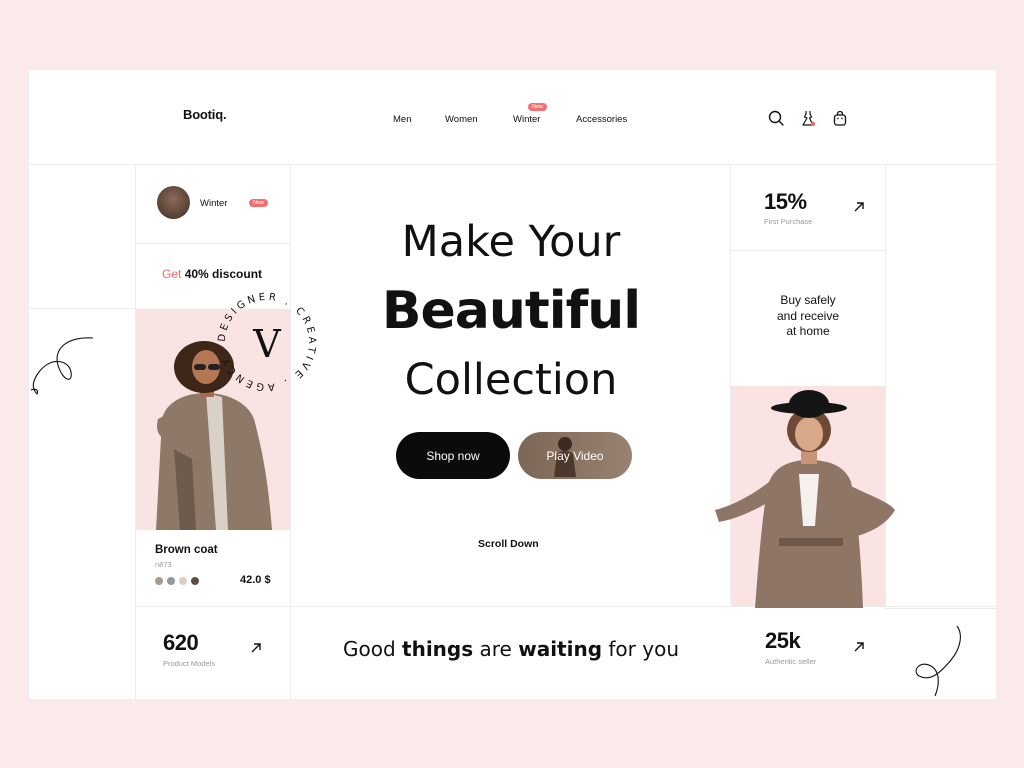  What do you see at coordinates (808, 118) in the screenshot?
I see `dress-icon` at bounding box center [808, 118].